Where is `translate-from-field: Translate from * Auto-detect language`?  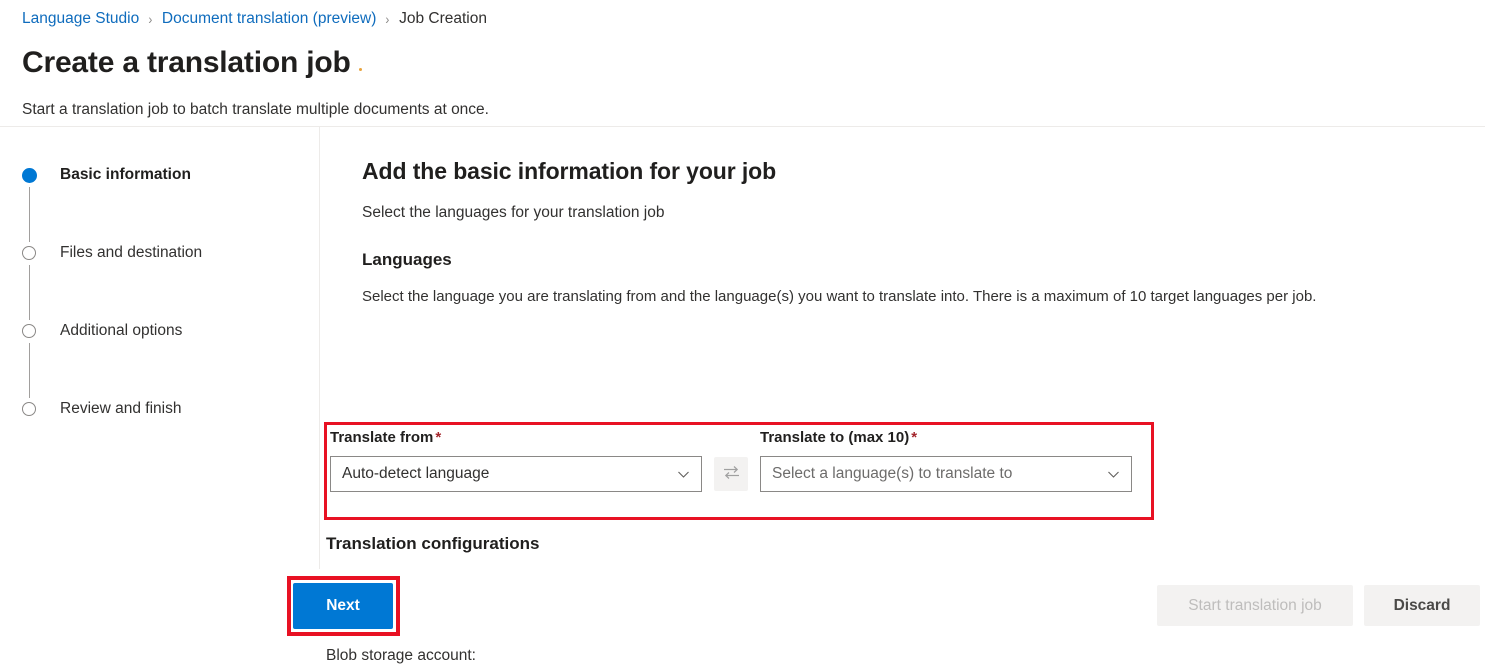
translate-from-field: Translate from * Auto-detect language is located at coordinates (516, 460).